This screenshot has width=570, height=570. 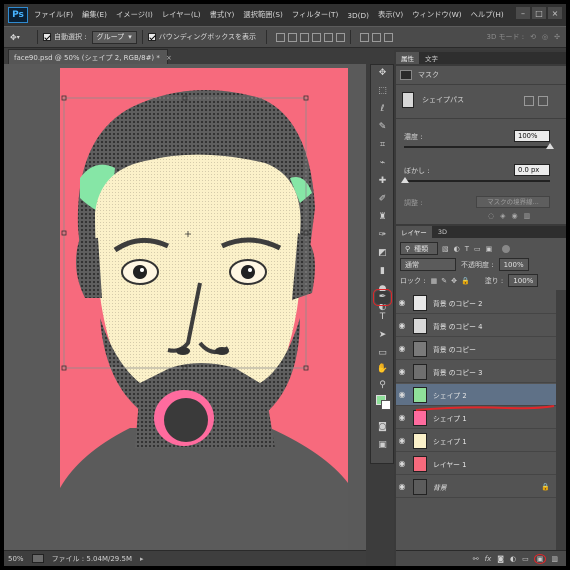 What do you see at coordinates (382, 253) in the screenshot?
I see `eraser-icon: ◩` at bounding box center [382, 253].